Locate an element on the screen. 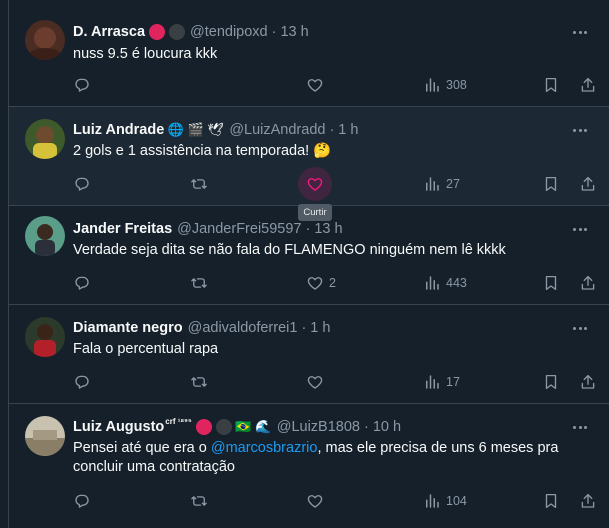 The height and width of the screenshot is (528, 609). user-handle: @LuizB1808 is located at coordinates (318, 427).